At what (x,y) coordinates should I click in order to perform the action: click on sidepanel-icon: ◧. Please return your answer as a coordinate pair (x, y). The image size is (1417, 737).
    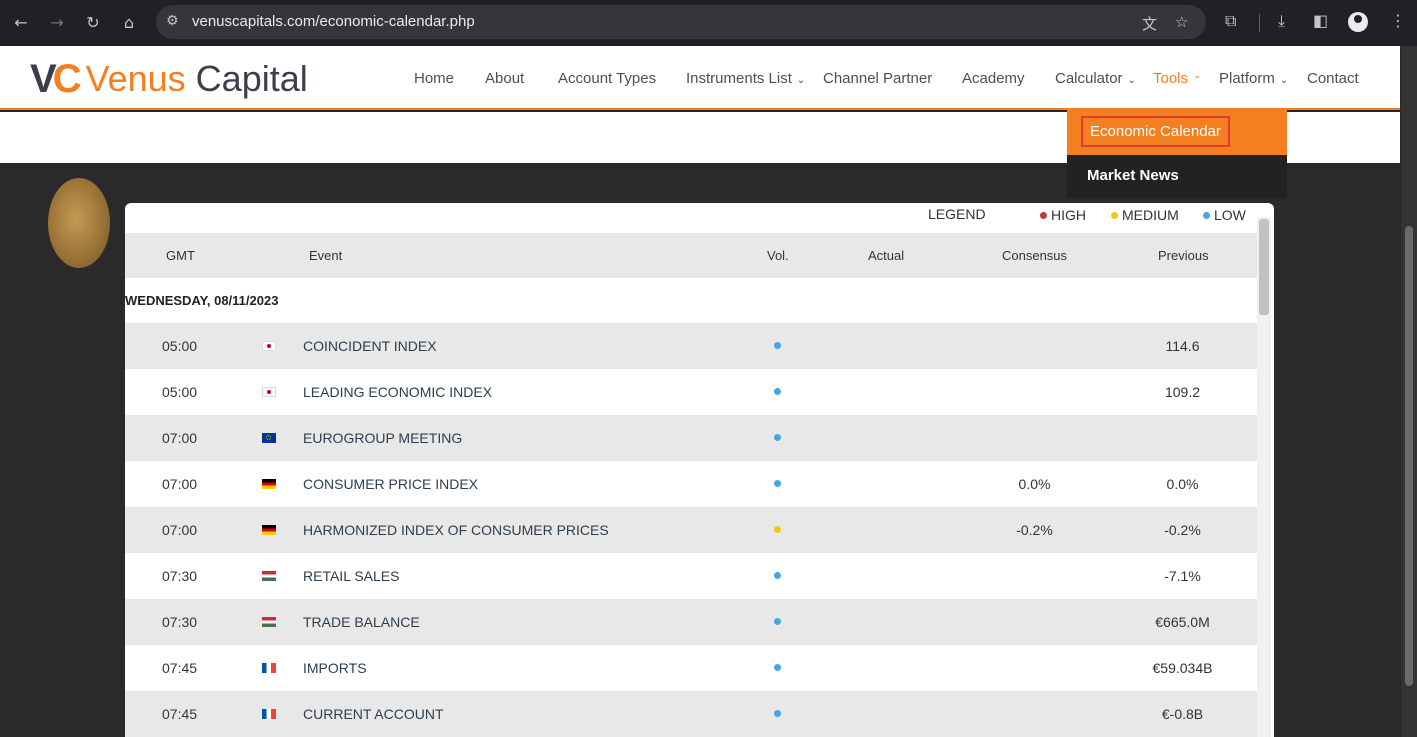
    Looking at the image, I should click on (1320, 20).